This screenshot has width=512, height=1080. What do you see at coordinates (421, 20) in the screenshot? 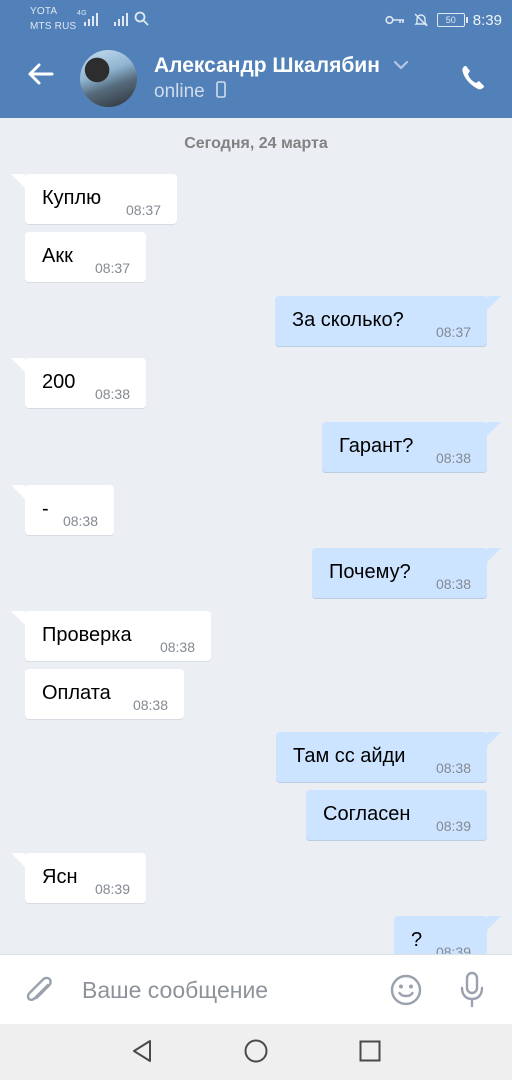
I see `mute-icon` at bounding box center [421, 20].